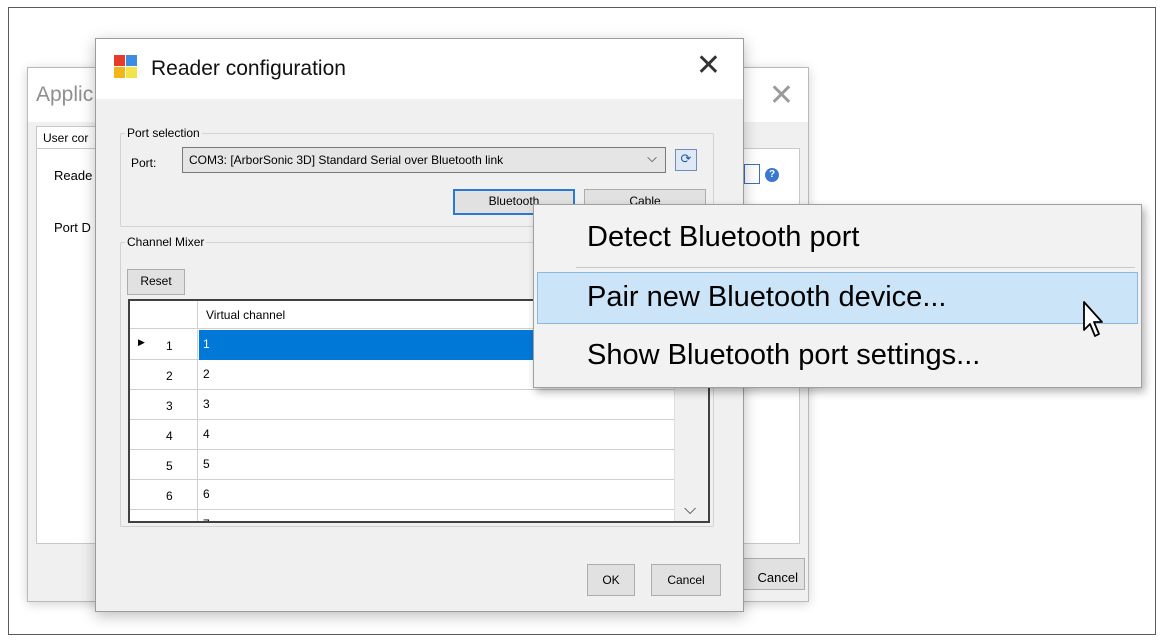 The image size is (1163, 642). What do you see at coordinates (436, 515) in the screenshot?
I see `virtual-channel-cell: 7` at bounding box center [436, 515].